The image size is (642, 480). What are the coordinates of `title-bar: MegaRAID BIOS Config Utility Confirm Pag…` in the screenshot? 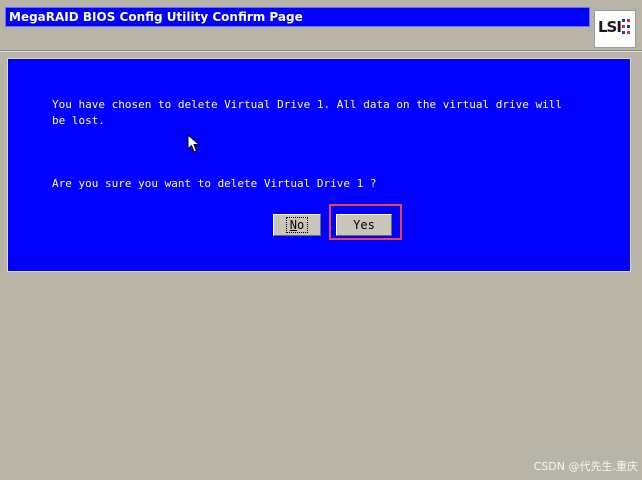 It's located at (297, 17).